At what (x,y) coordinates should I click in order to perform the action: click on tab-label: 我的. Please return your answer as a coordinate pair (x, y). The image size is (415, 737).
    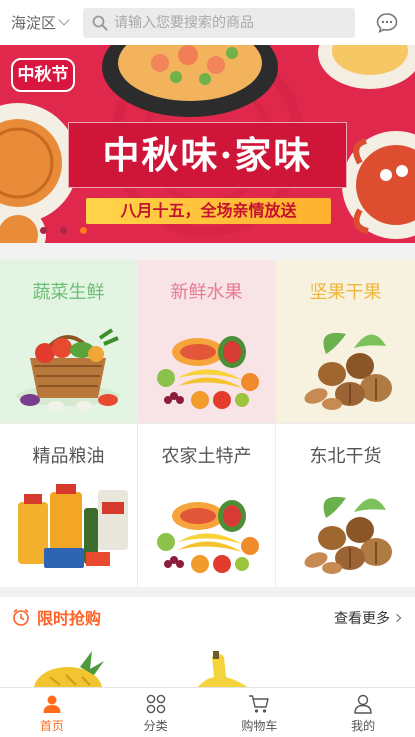
    Looking at the image, I should click on (363, 726).